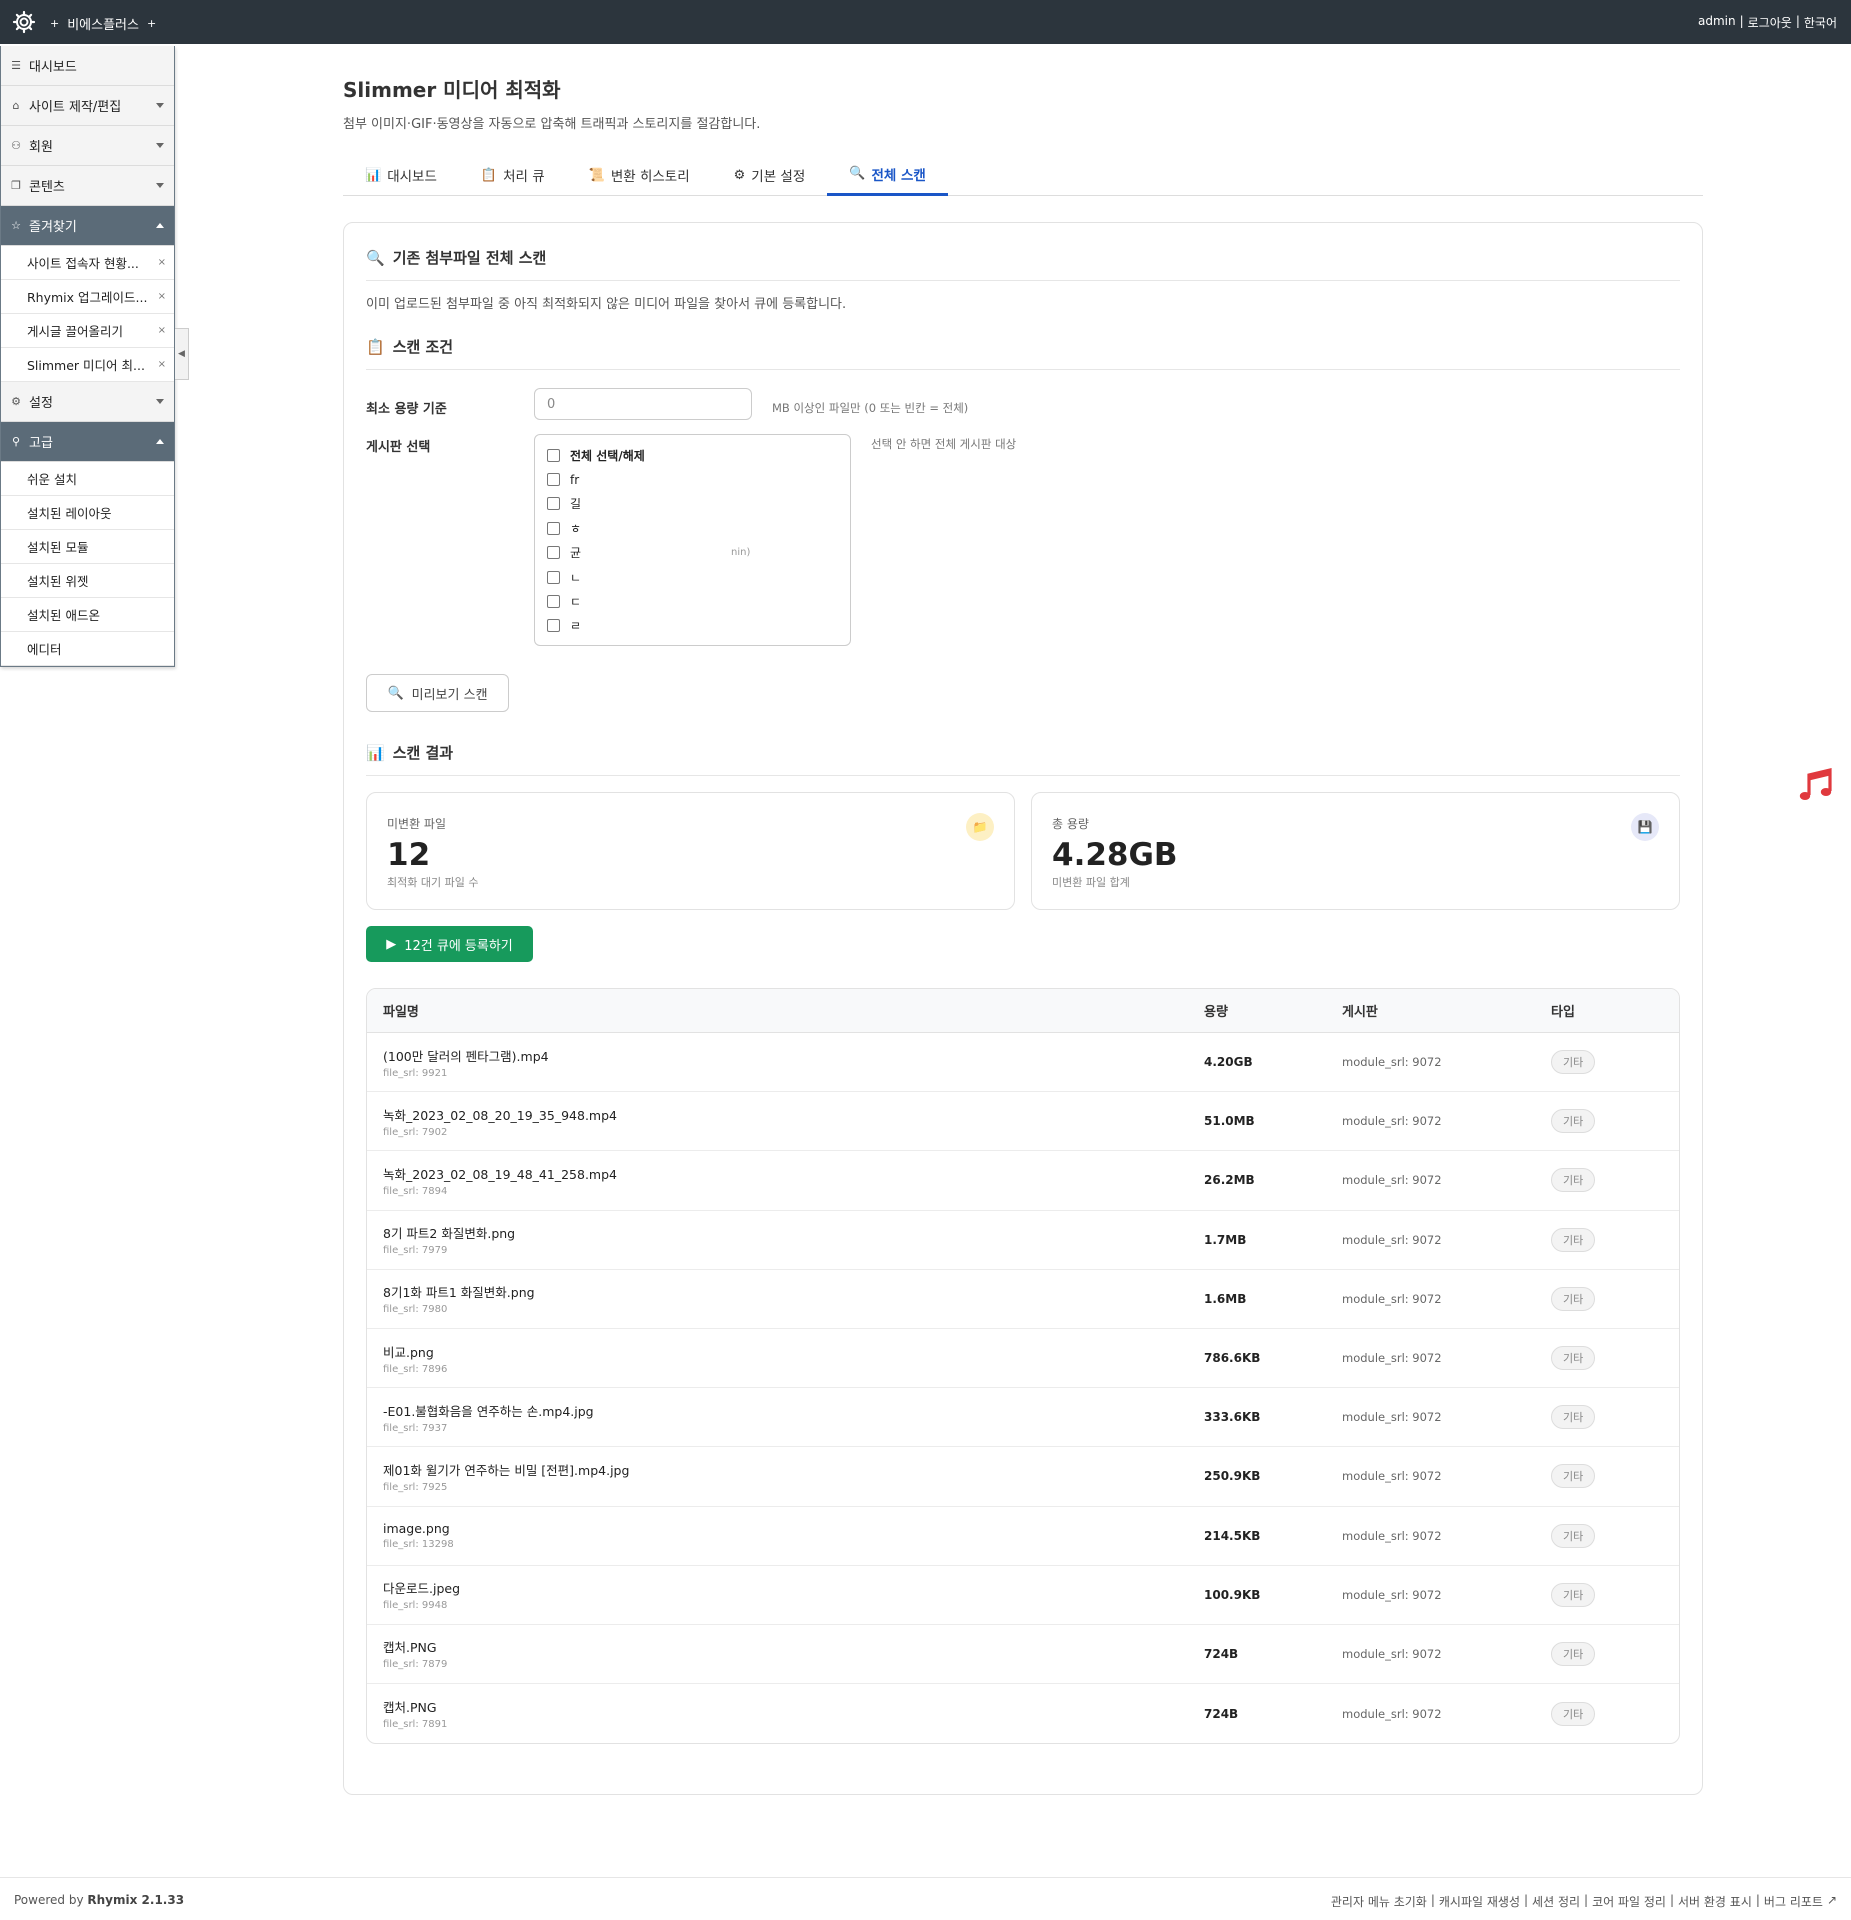 This screenshot has width=1851, height=1920. Describe the element at coordinates (500, 1115) in the screenshot. I see `file-name: 녹화_2023_02_08_20_19_35_948.mp4` at that location.